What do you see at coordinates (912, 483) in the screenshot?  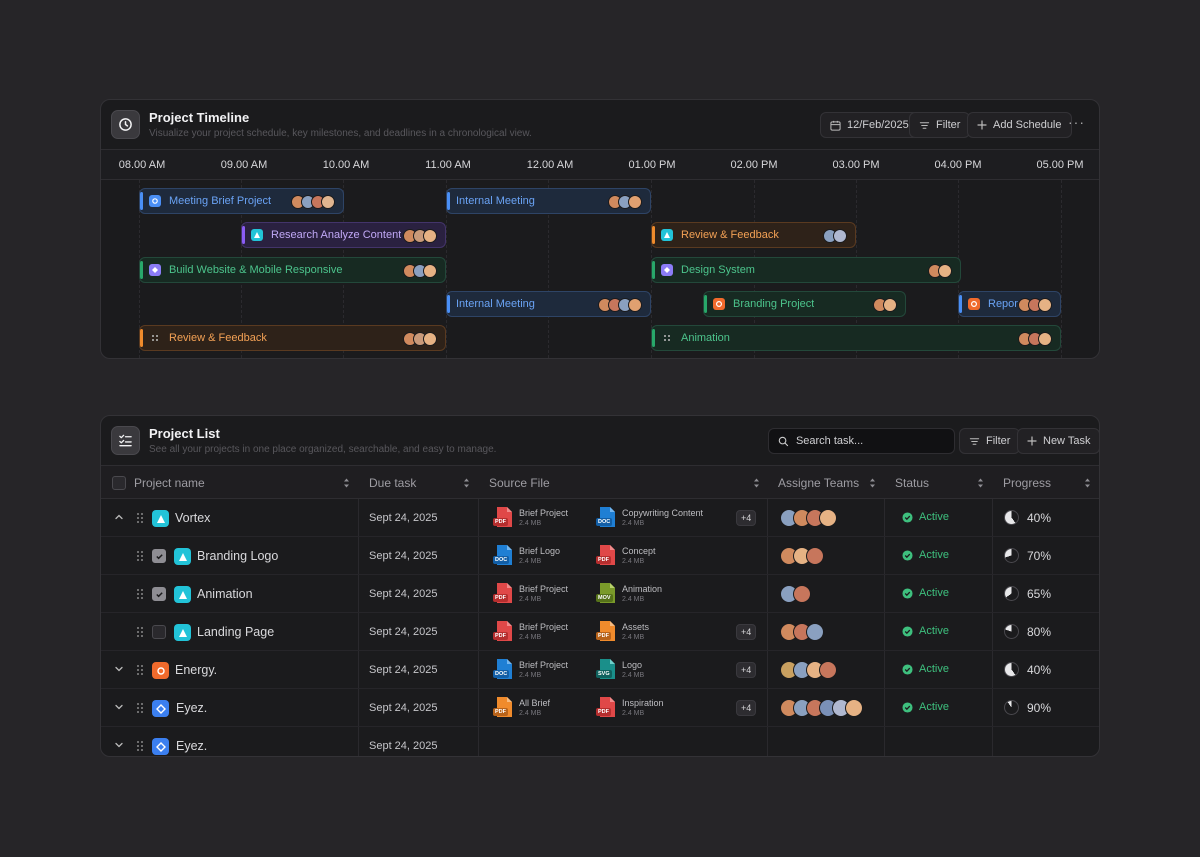 I see `col-status: Status` at bounding box center [912, 483].